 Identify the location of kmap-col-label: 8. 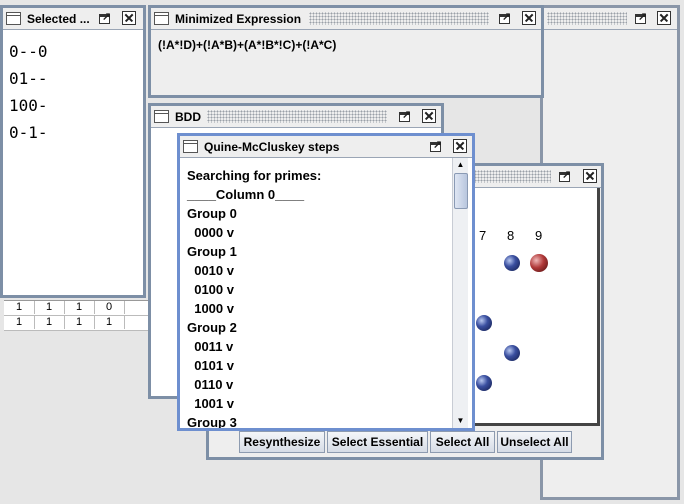
(511, 235).